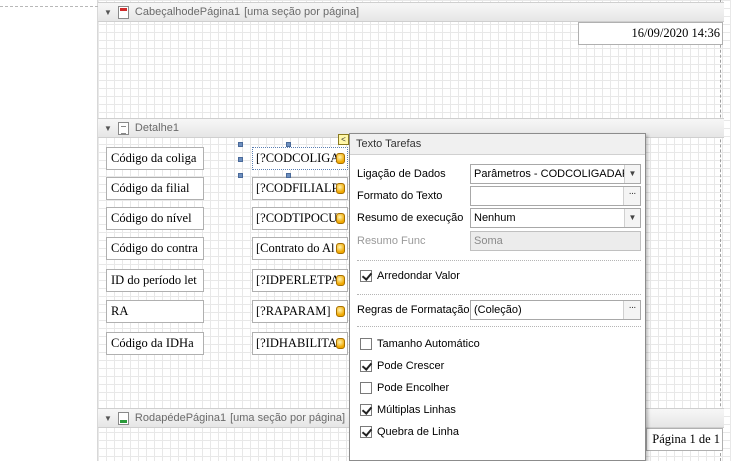  Describe the element at coordinates (555, 241) in the screenshot. I see `summary-func-input: Soma` at that location.